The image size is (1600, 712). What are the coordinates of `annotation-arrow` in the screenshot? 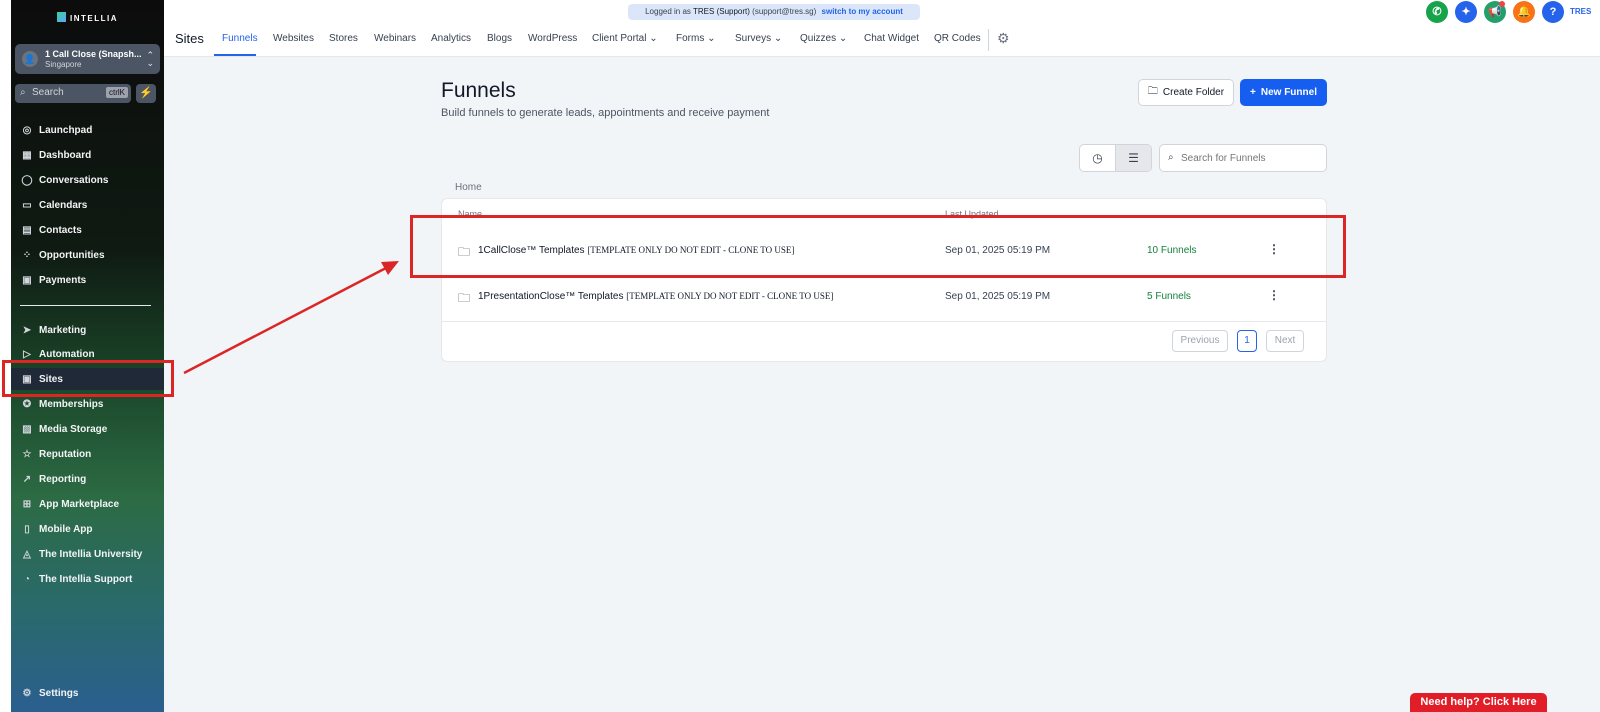 It's located at (291, 318).